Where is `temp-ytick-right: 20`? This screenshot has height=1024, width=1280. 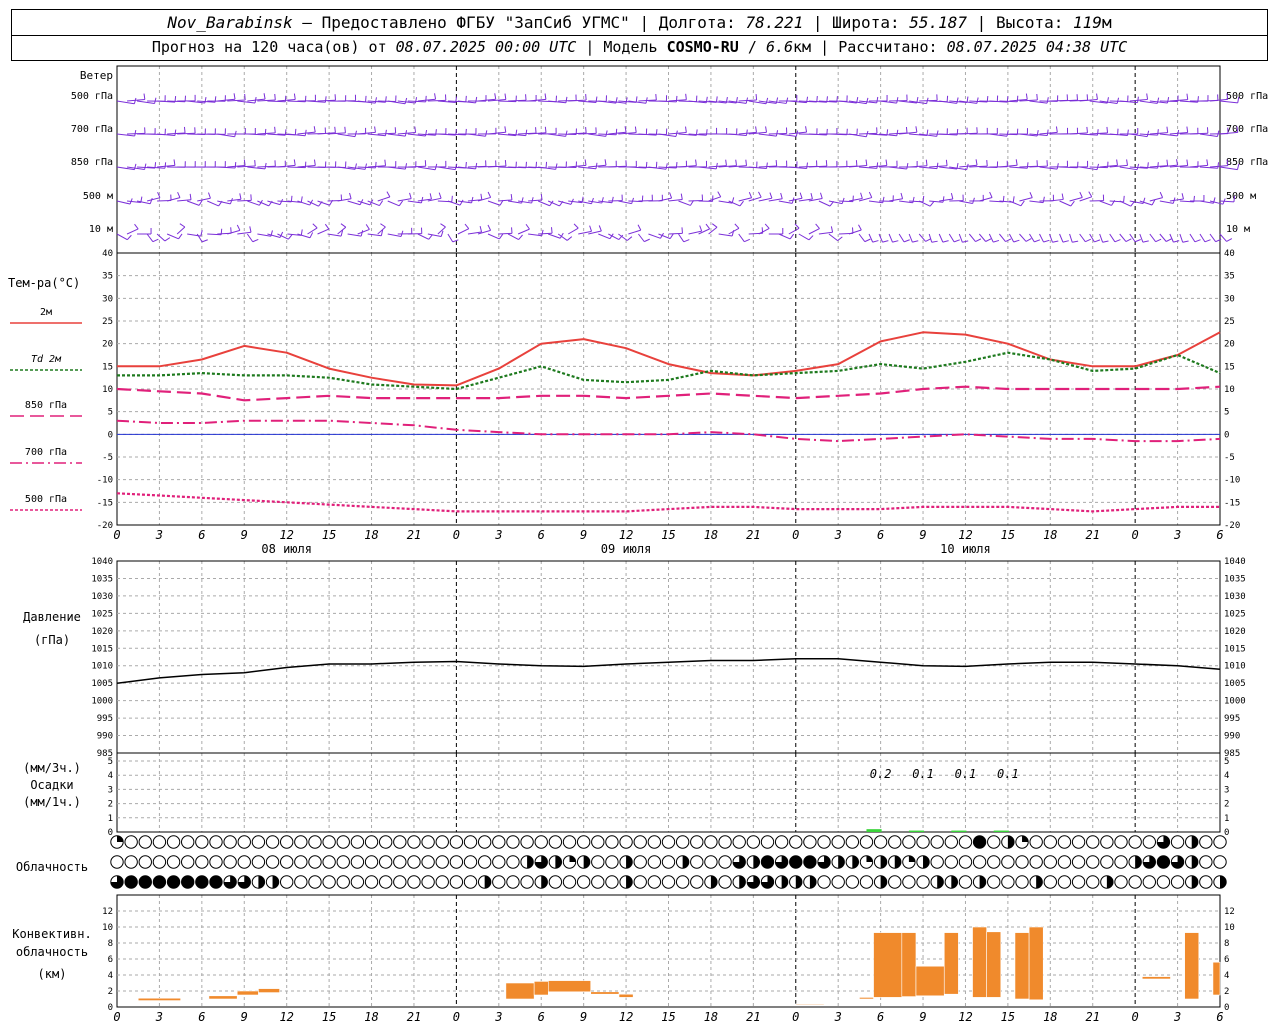
temp-ytick-right: 20 is located at coordinates (1229, 345).